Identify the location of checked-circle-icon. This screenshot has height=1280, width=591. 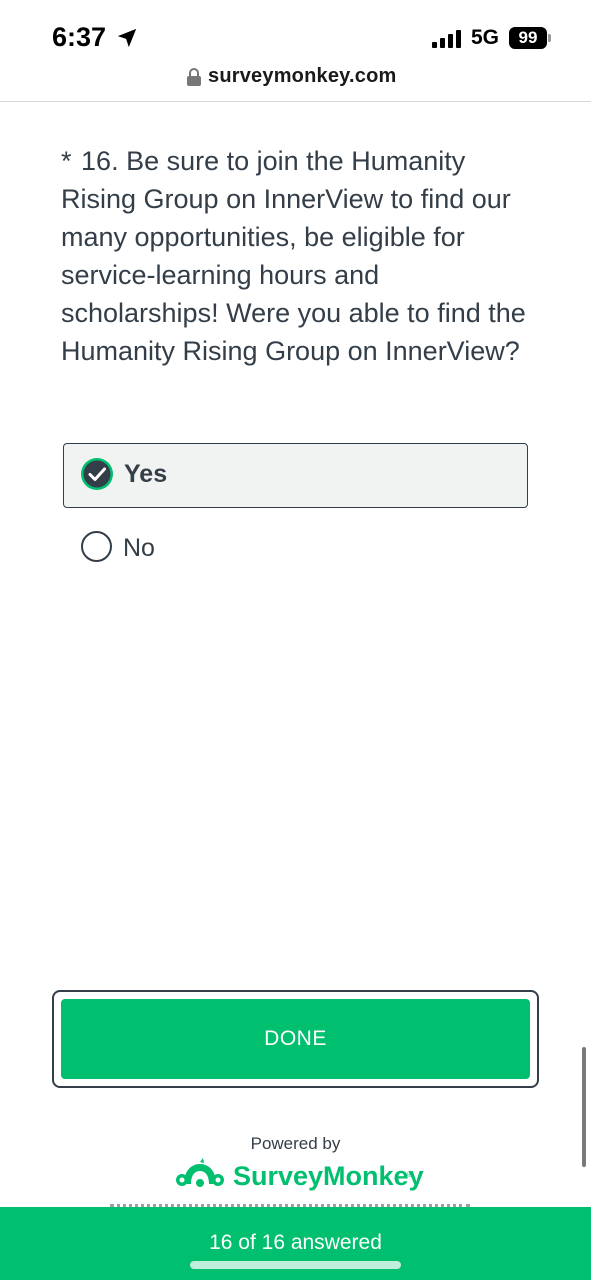
(97, 474).